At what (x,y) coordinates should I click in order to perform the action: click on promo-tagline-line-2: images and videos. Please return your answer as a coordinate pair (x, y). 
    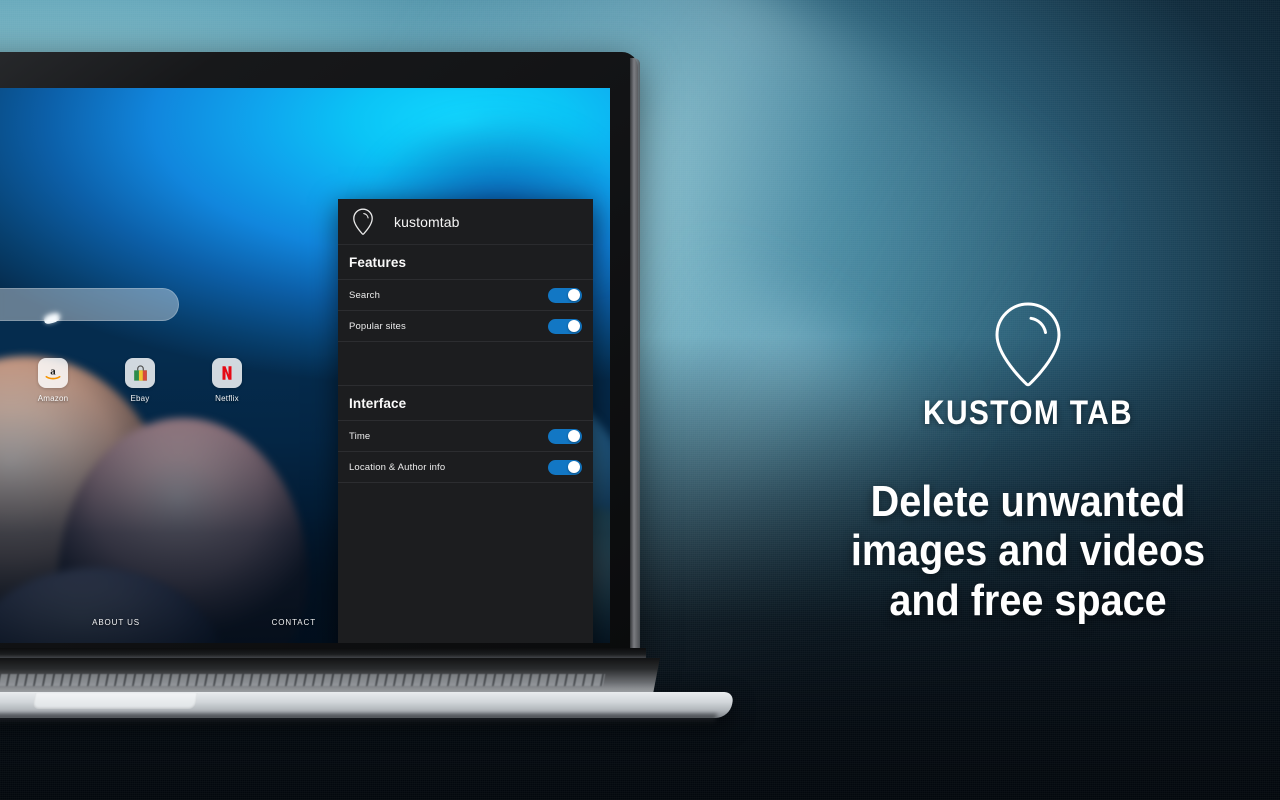
    Looking at the image, I should click on (1028, 551).